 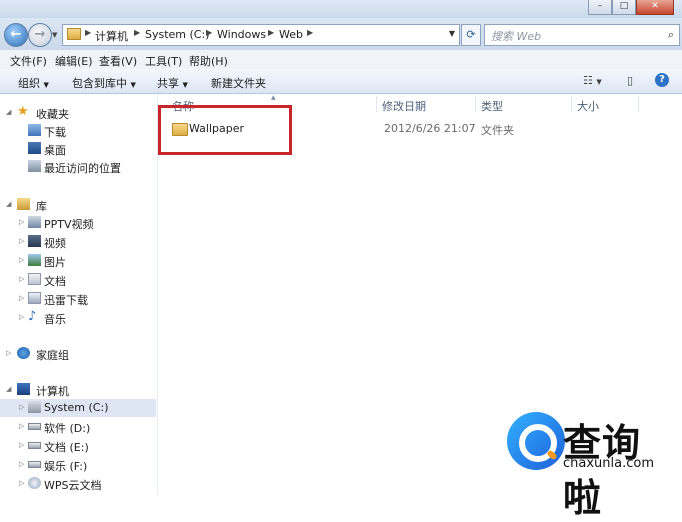 What do you see at coordinates (452, 33) in the screenshot?
I see `address-dropdown-icon: ▼` at bounding box center [452, 33].